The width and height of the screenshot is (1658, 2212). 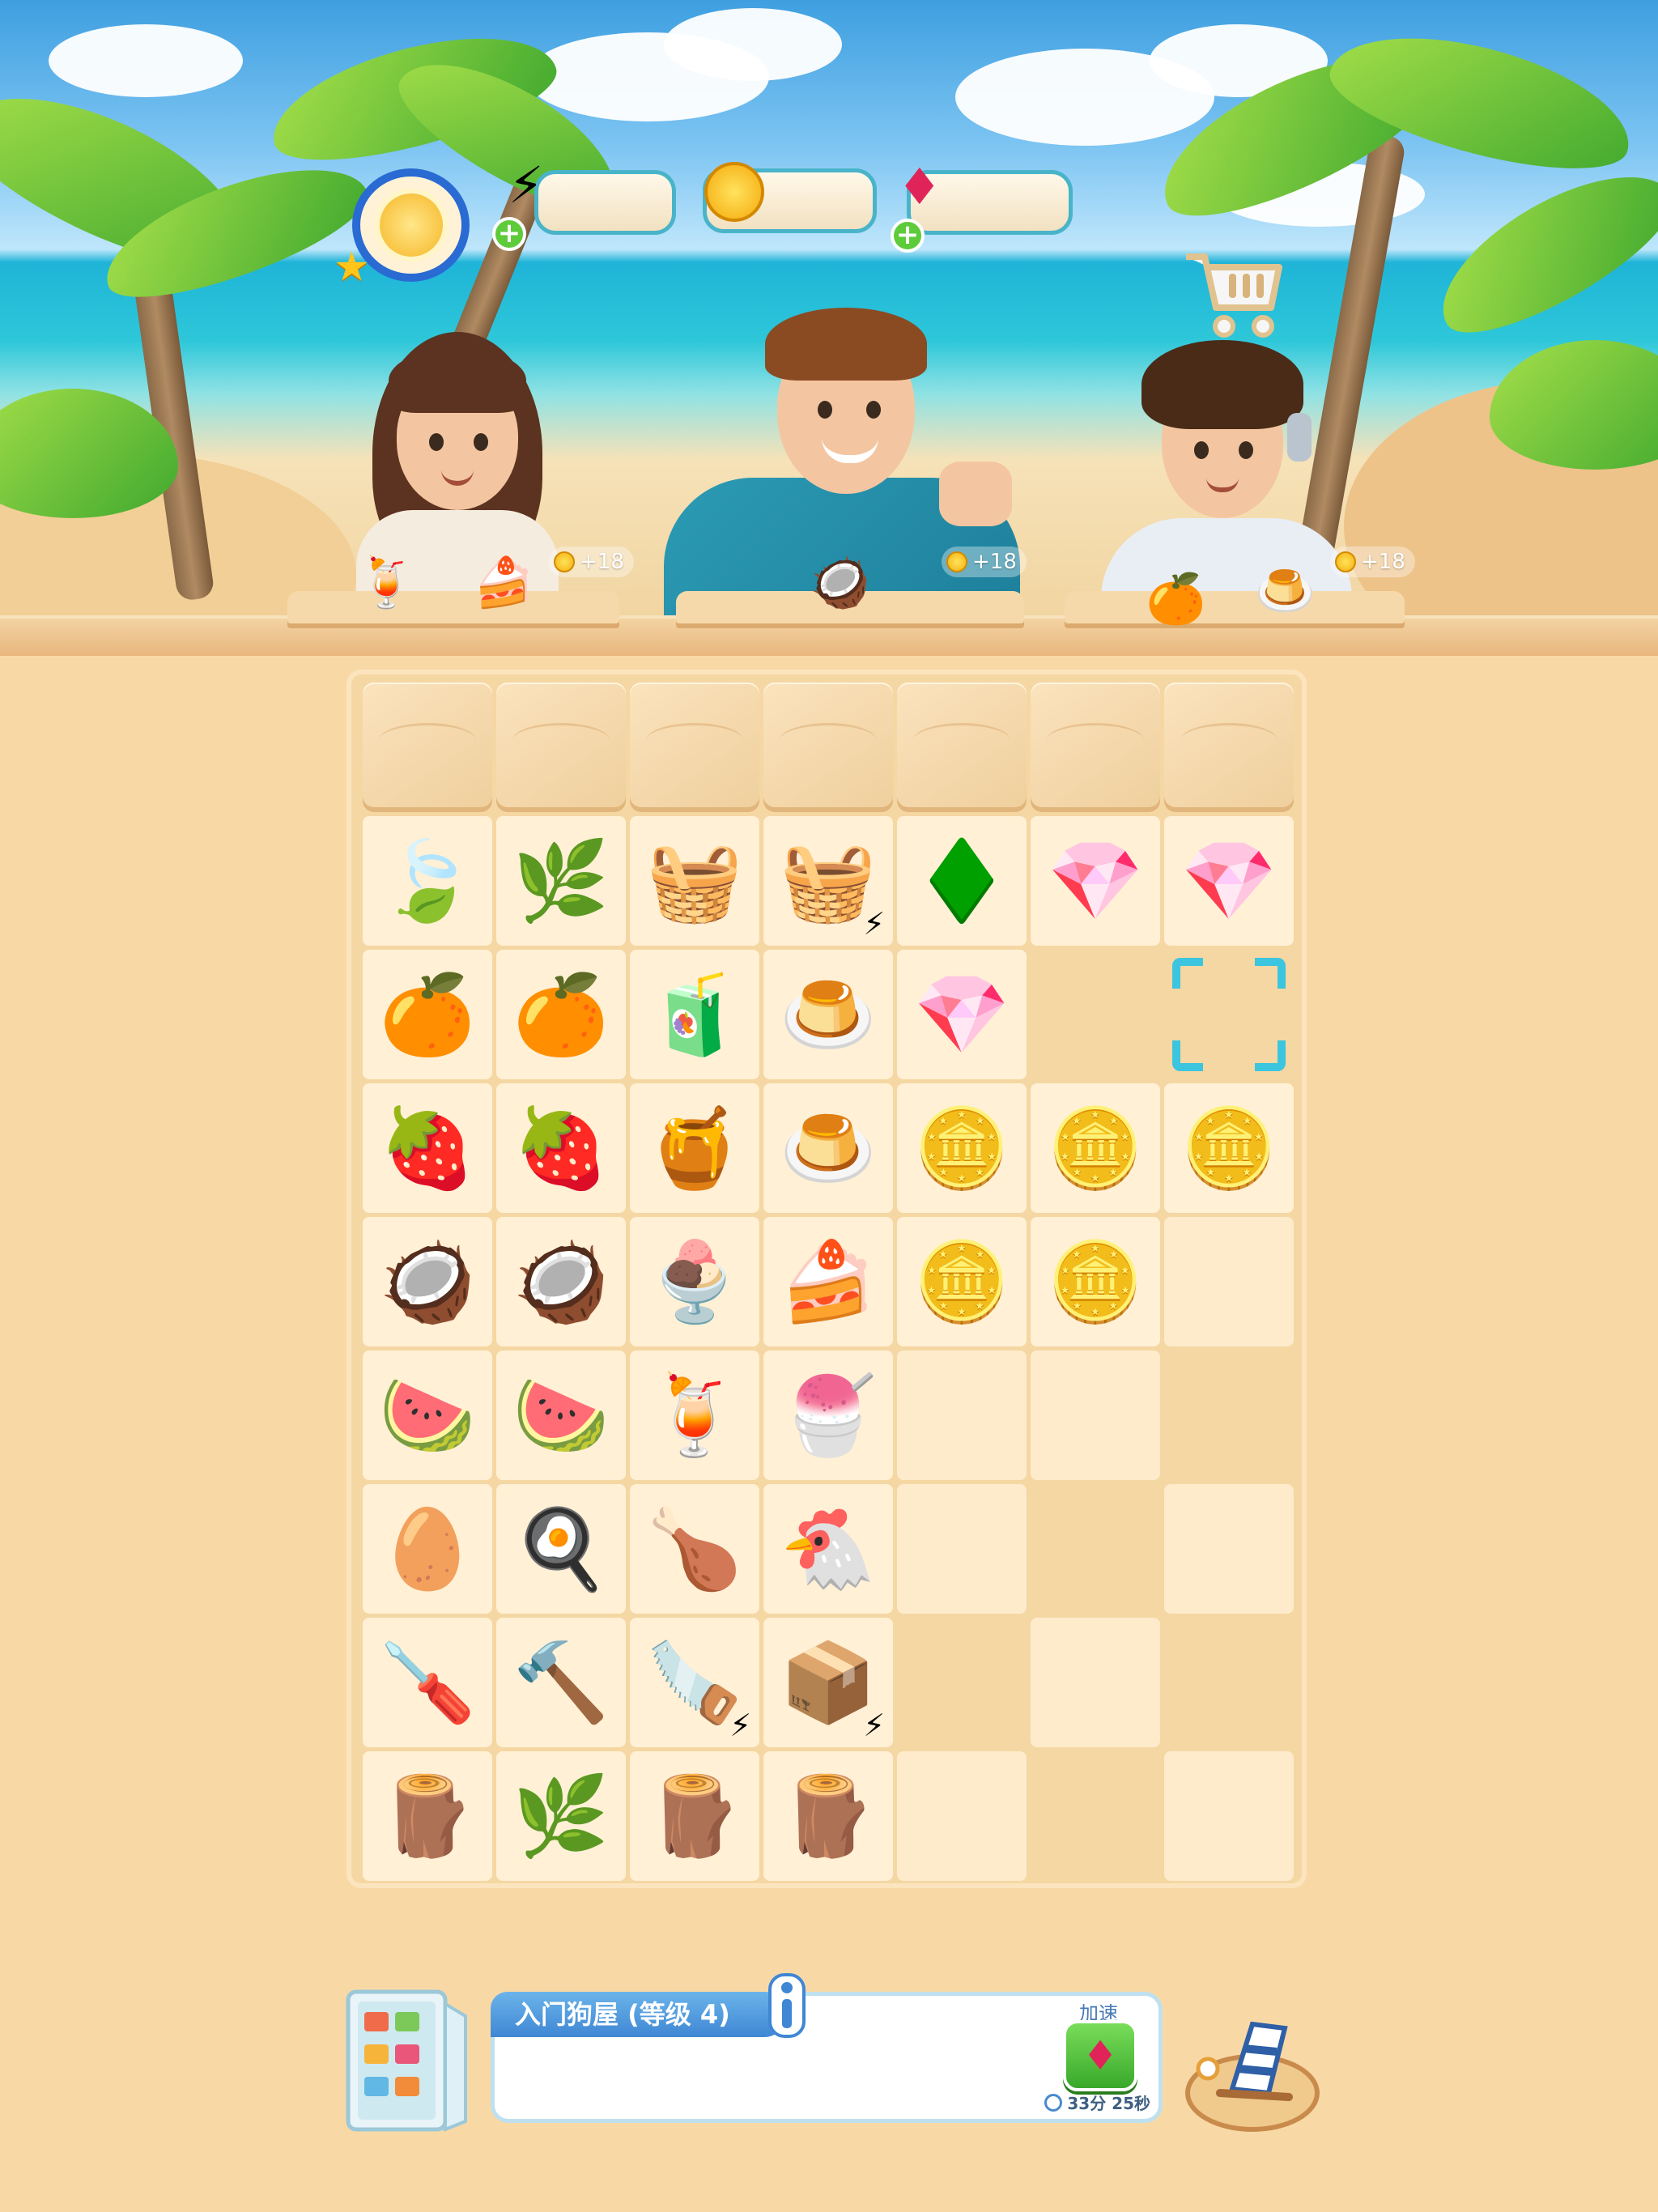 I want to click on board-item-watermelon-slice: 🍉, so click(x=561, y=1415).